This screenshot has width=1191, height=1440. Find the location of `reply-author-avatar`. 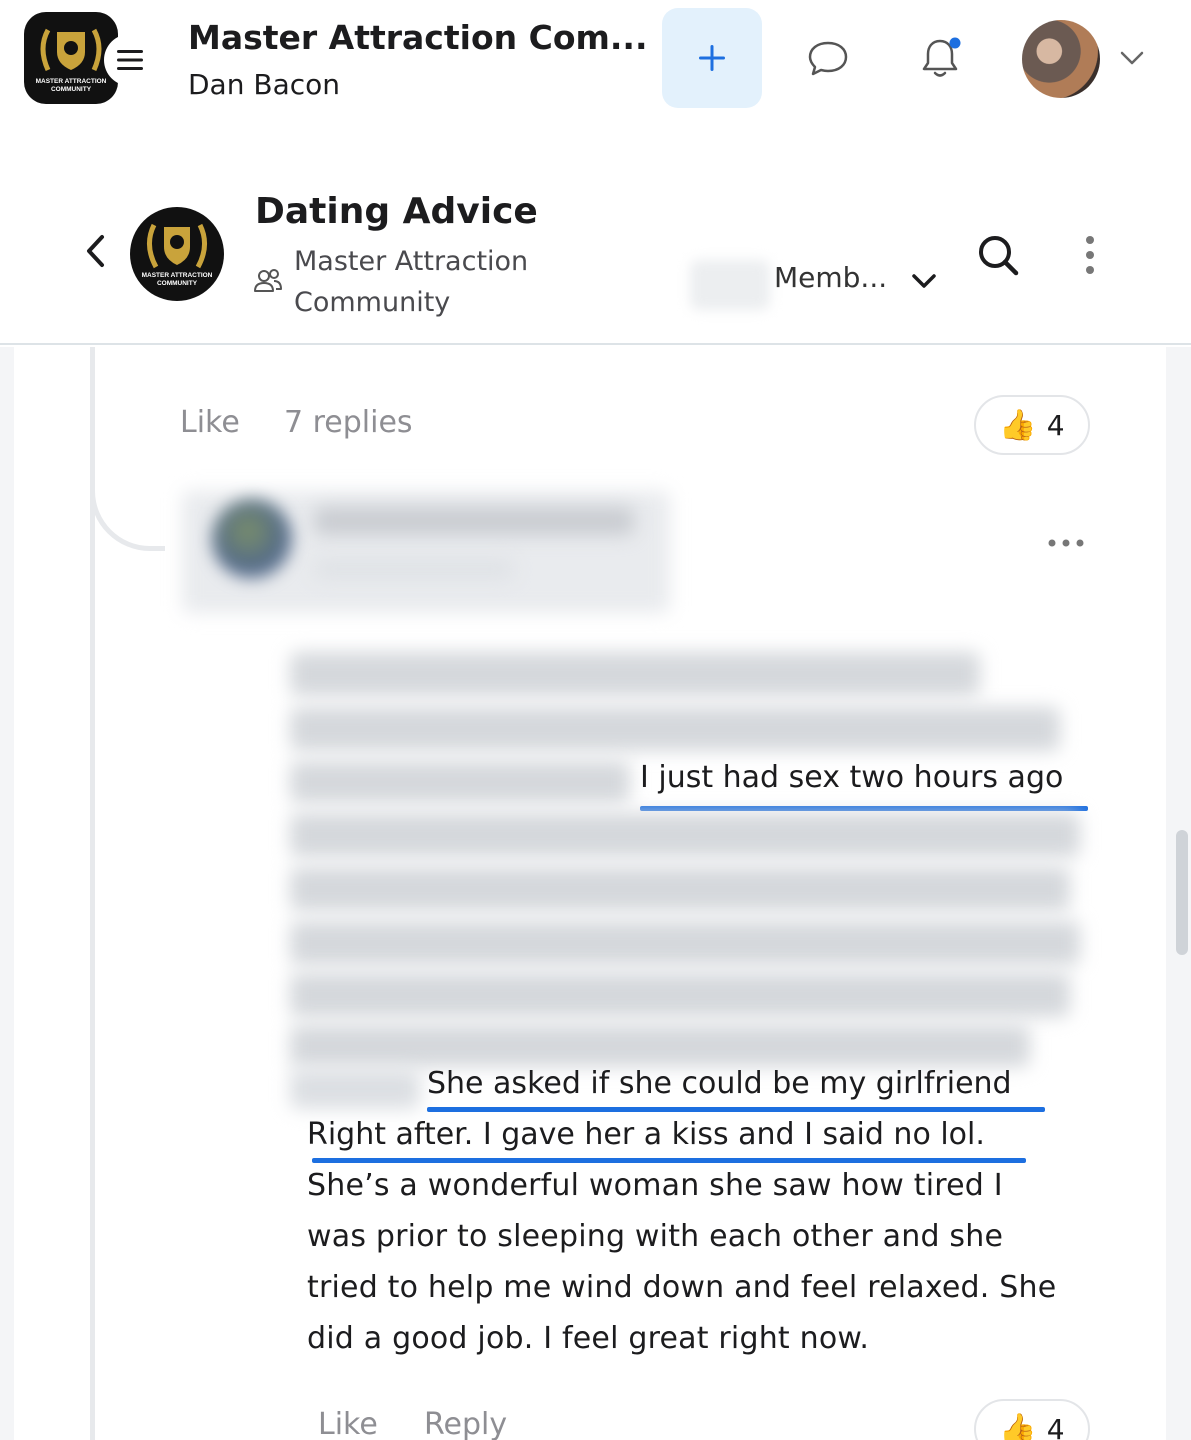

reply-author-avatar is located at coordinates (252, 539).